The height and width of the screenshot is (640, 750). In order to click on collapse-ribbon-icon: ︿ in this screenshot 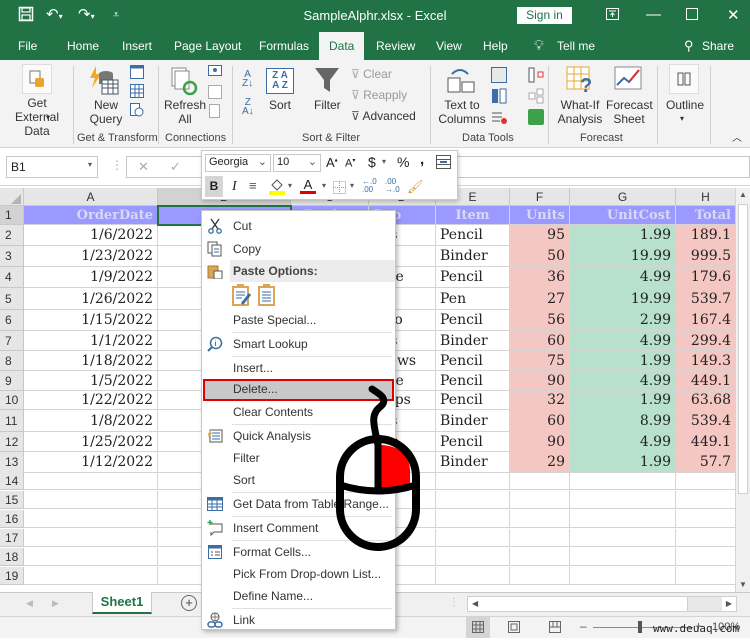, I will do `click(737, 139)`.